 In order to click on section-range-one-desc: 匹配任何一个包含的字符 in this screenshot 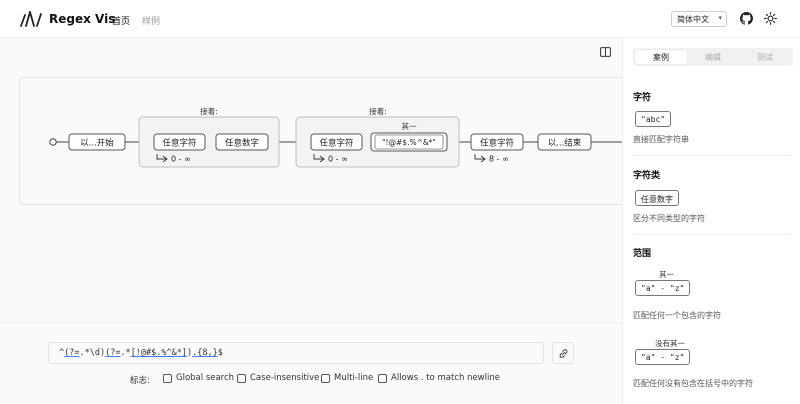, I will do `click(677, 315)`.